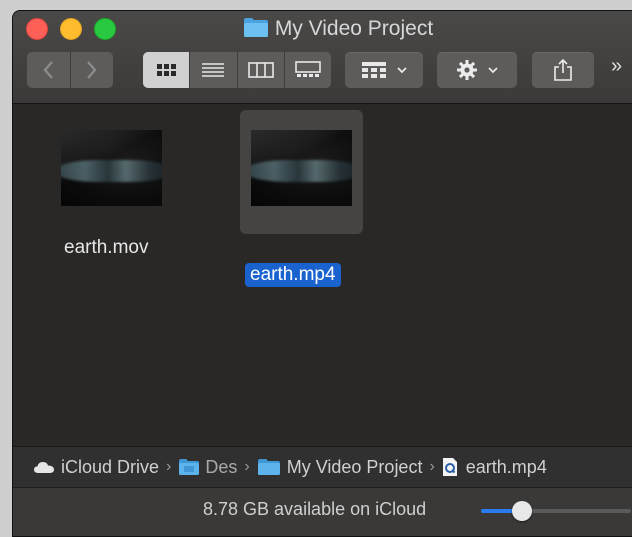 Image resolution: width=632 pixels, height=537 pixels. What do you see at coordinates (556, 511) in the screenshot?
I see `icon-size-slider` at bounding box center [556, 511].